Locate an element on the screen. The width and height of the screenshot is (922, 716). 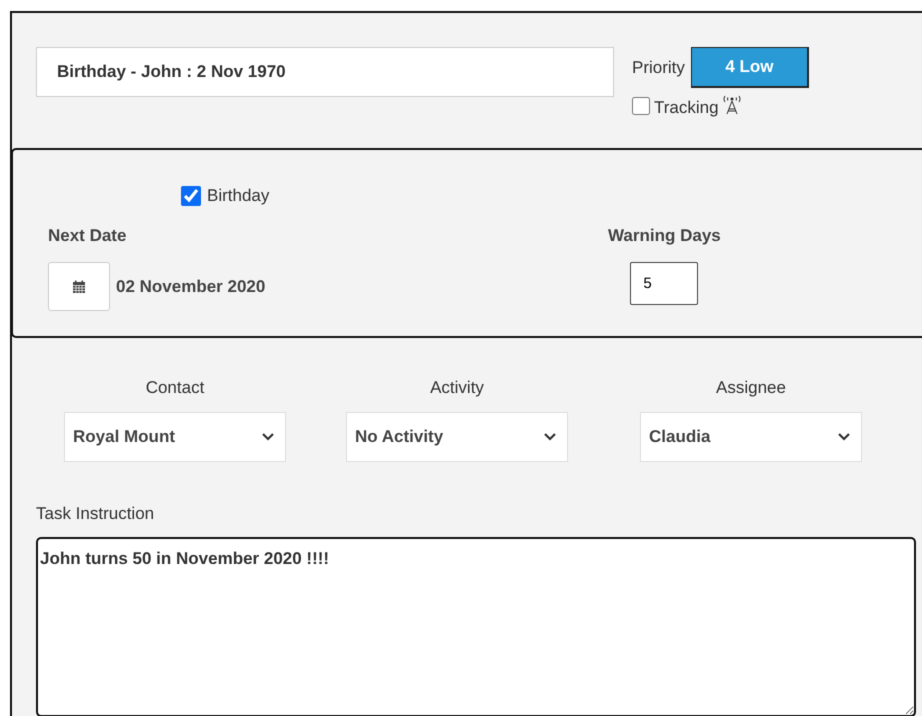
select-label: Assignee is located at coordinates (751, 388).